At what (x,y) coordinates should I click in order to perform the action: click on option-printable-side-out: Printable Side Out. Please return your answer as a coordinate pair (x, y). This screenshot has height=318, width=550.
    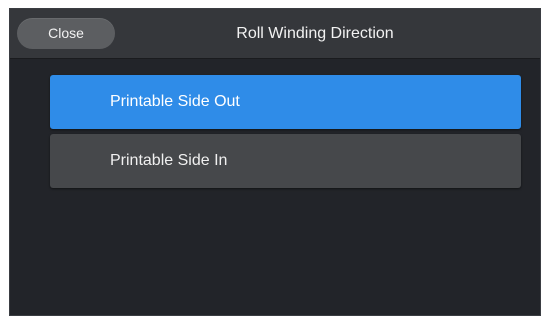
    Looking at the image, I should click on (285, 102).